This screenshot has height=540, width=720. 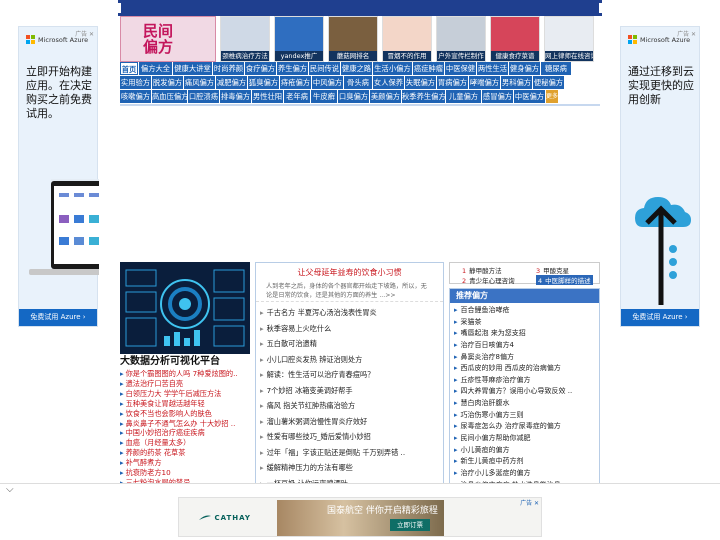 What do you see at coordinates (167, 82) in the screenshot?
I see `nav-item: 脱发偏方` at bounding box center [167, 82].